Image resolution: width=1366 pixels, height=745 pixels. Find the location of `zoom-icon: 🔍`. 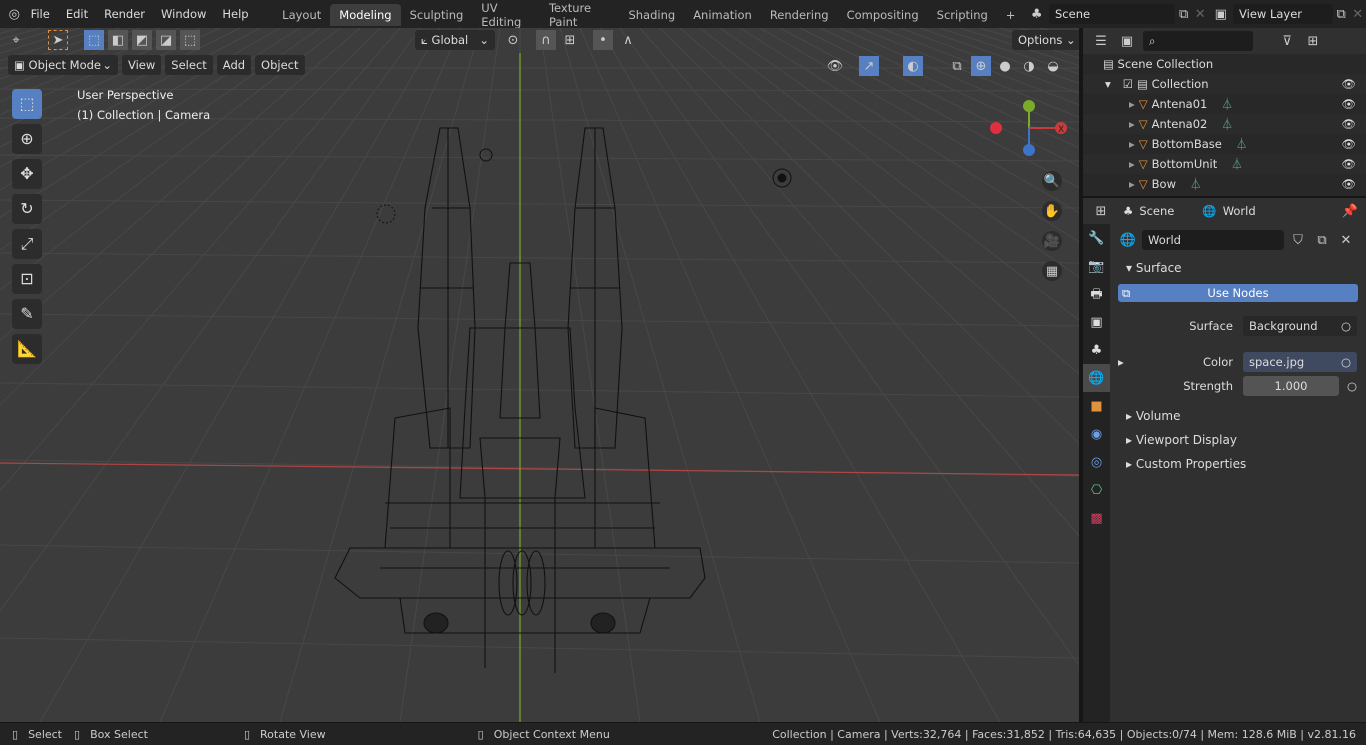

zoom-icon: 🔍 is located at coordinates (1052, 181).